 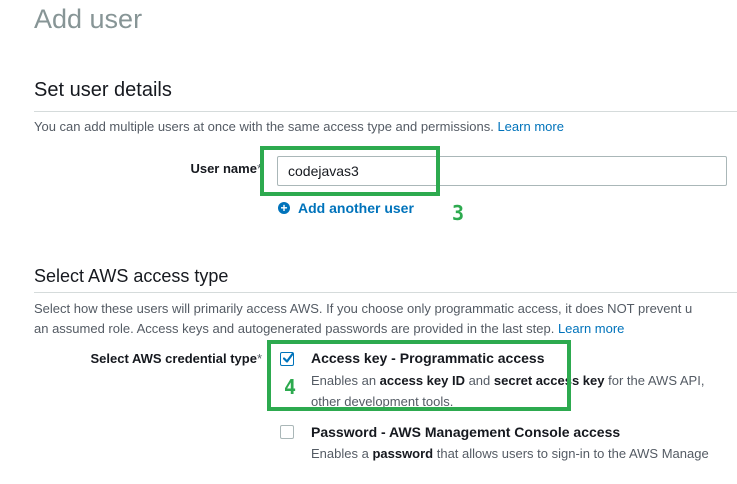 I want to click on user-name-label: User name*, so click(x=226, y=168).